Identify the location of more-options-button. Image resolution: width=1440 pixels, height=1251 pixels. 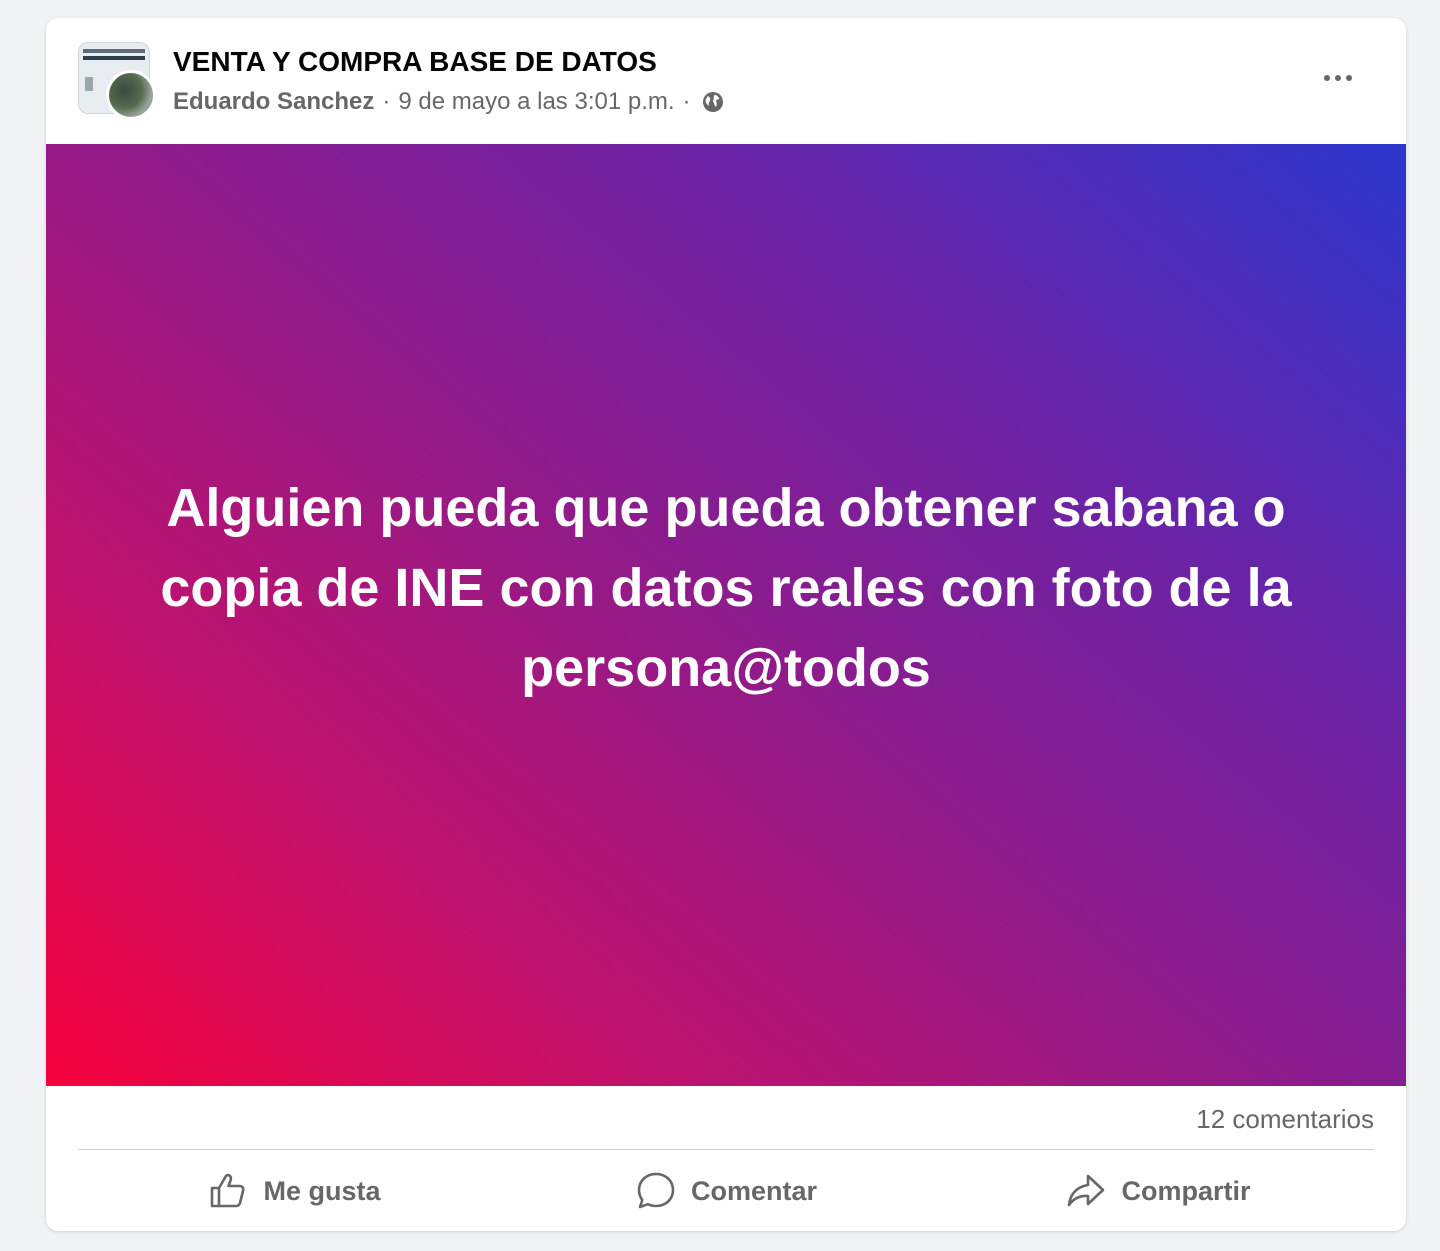
(1338, 78).